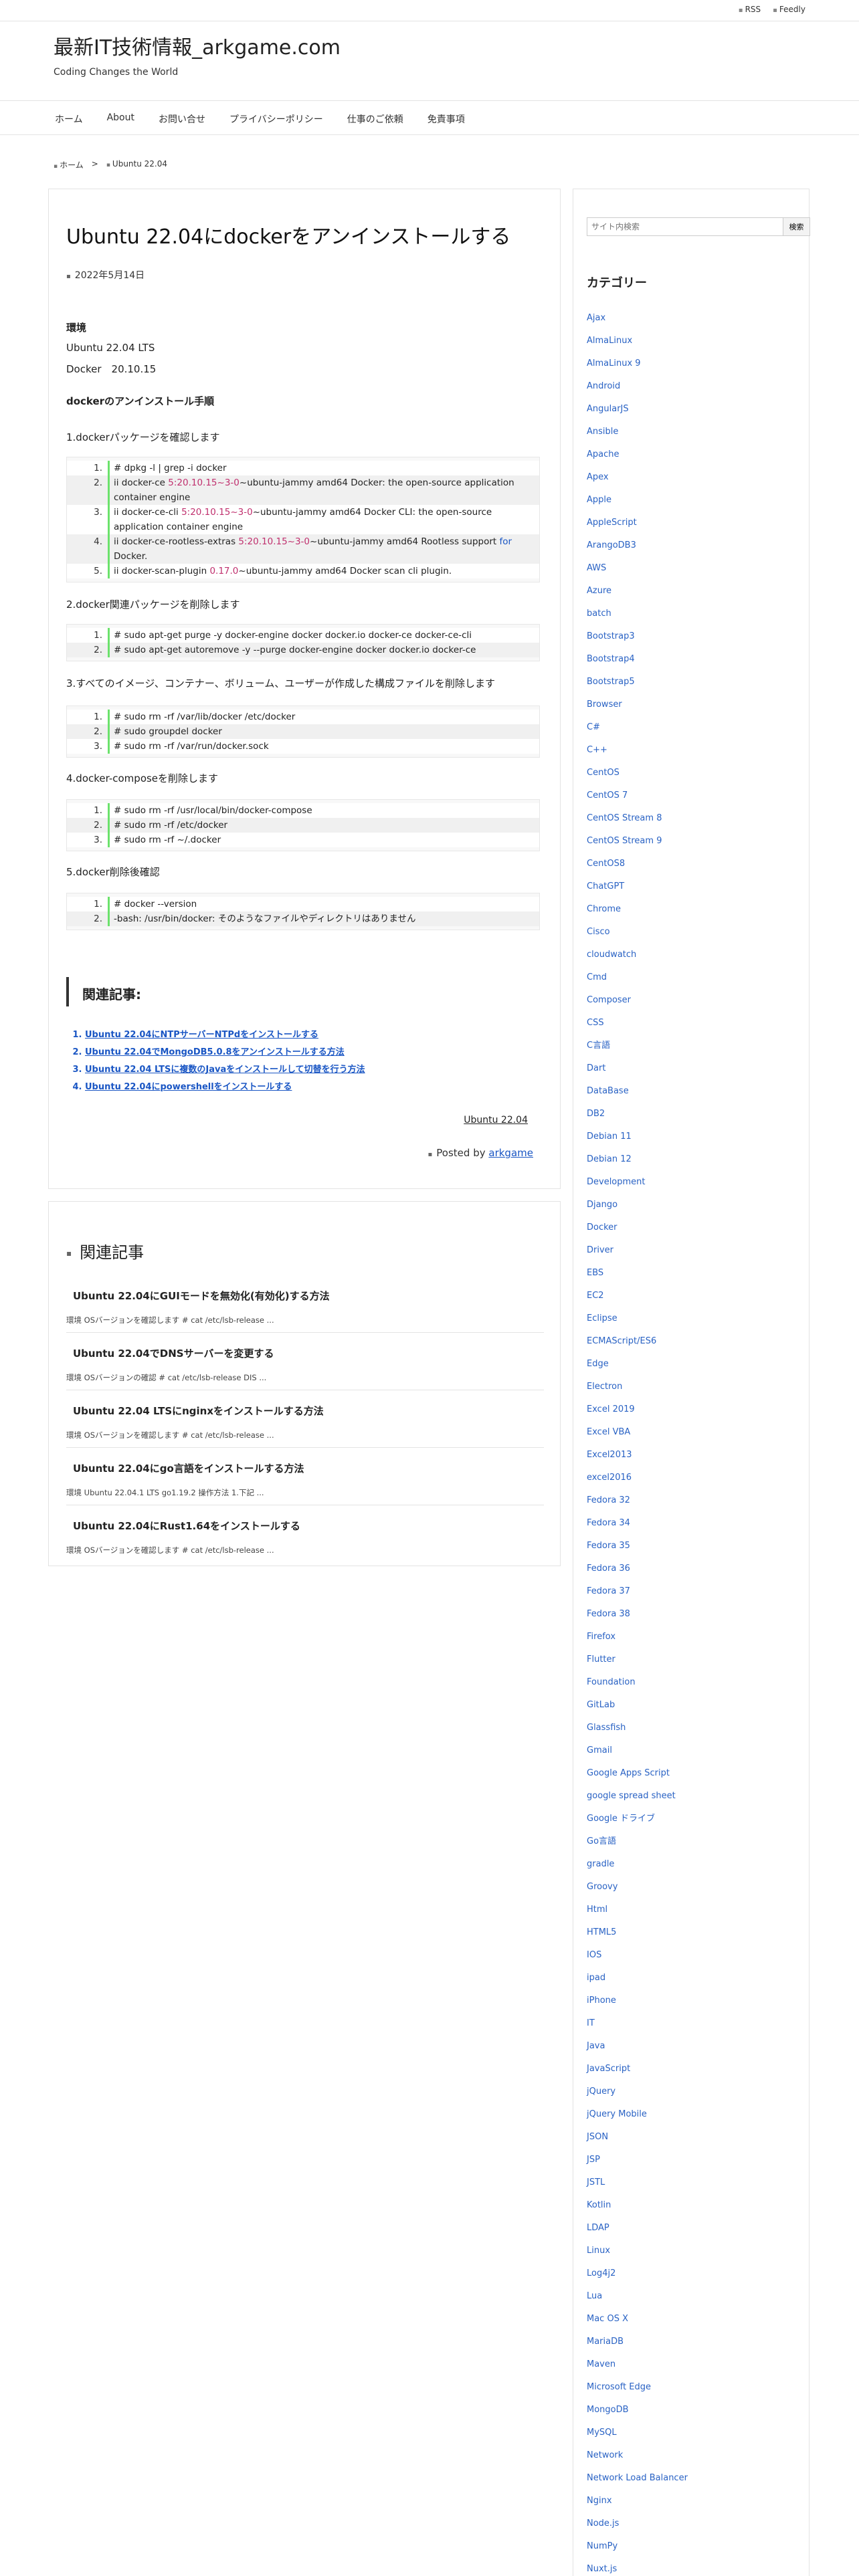 Image resolution: width=859 pixels, height=2576 pixels. Describe the element at coordinates (638, 2182) in the screenshot. I see `category-link: JSTL` at that location.